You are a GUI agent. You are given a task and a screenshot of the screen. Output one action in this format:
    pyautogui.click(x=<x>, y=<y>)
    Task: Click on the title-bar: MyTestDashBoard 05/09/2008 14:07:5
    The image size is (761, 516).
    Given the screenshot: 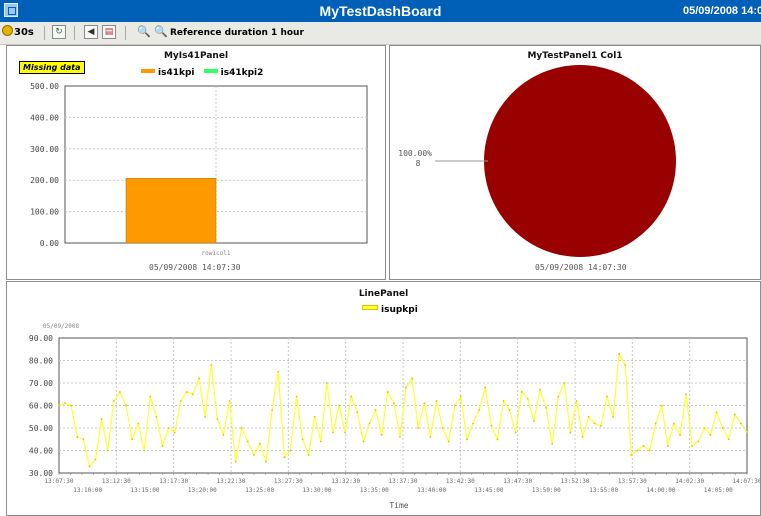 What is the action you would take?
    pyautogui.click(x=380, y=11)
    